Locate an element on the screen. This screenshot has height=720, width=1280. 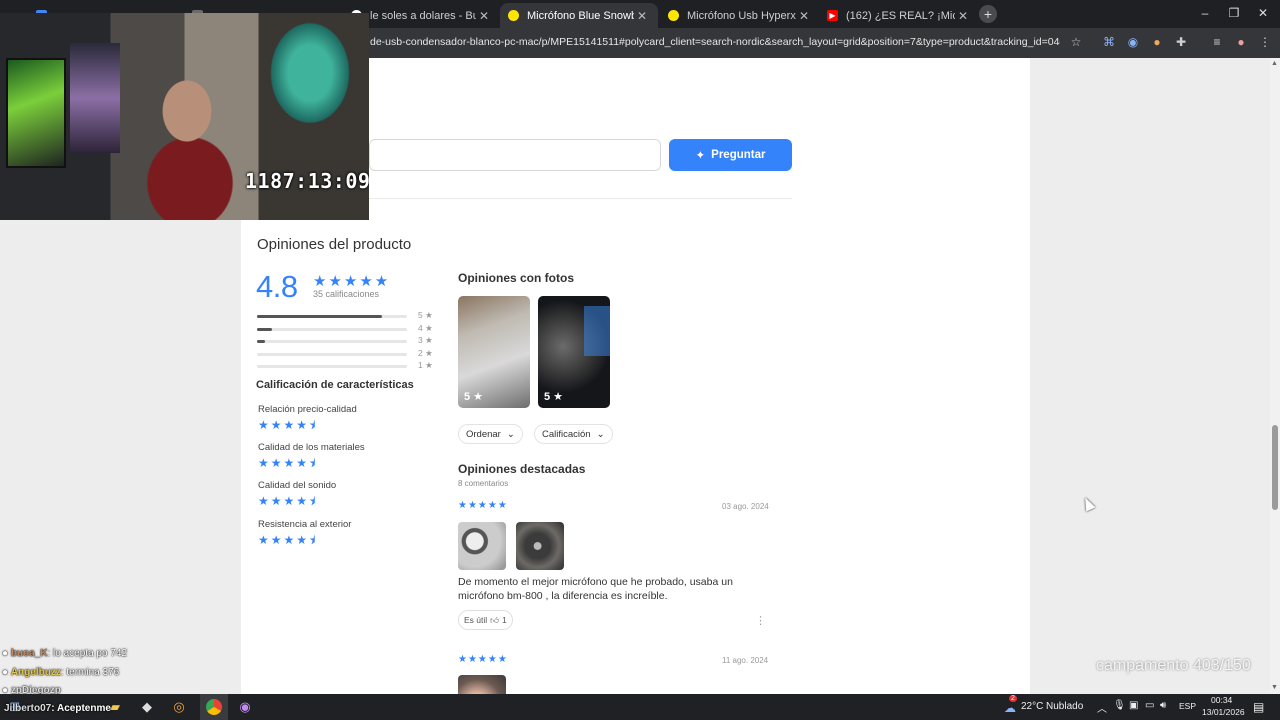
minimize-icon: – is located at coordinates (1205, 13).